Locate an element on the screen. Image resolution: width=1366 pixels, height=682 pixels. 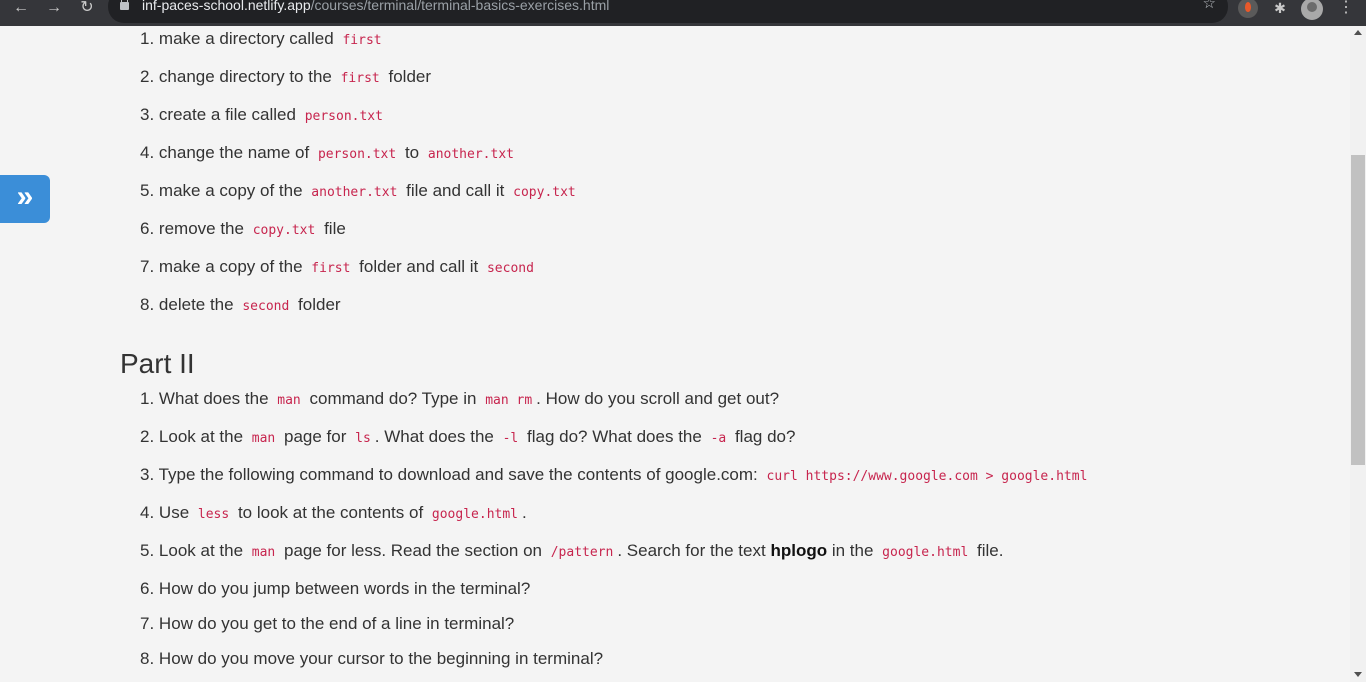
scrollbar-thumb is located at coordinates (1358, 310).